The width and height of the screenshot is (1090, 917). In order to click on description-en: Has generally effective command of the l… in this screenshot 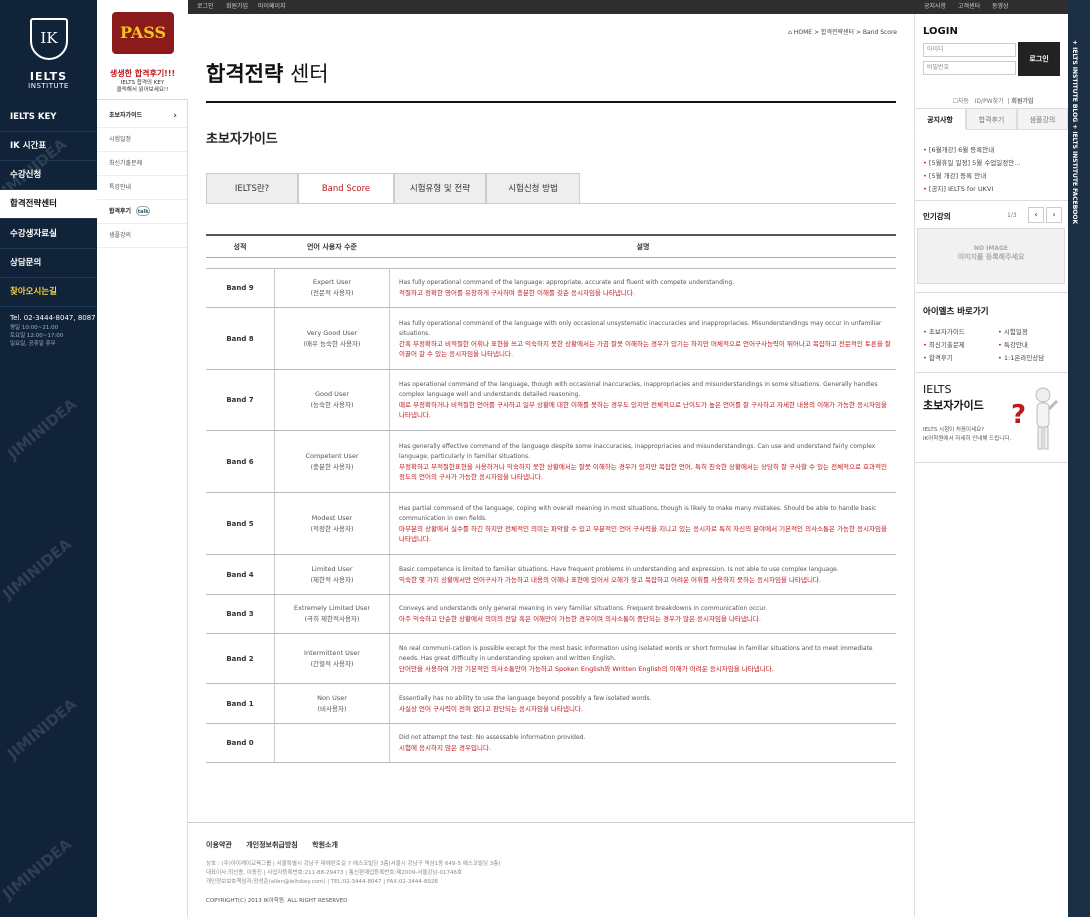, I will do `click(637, 451)`.